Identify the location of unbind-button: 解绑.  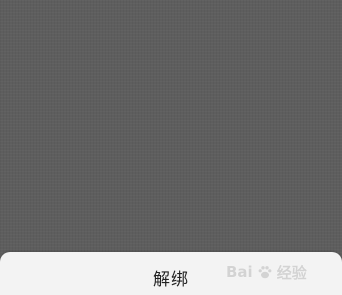
(171, 273).